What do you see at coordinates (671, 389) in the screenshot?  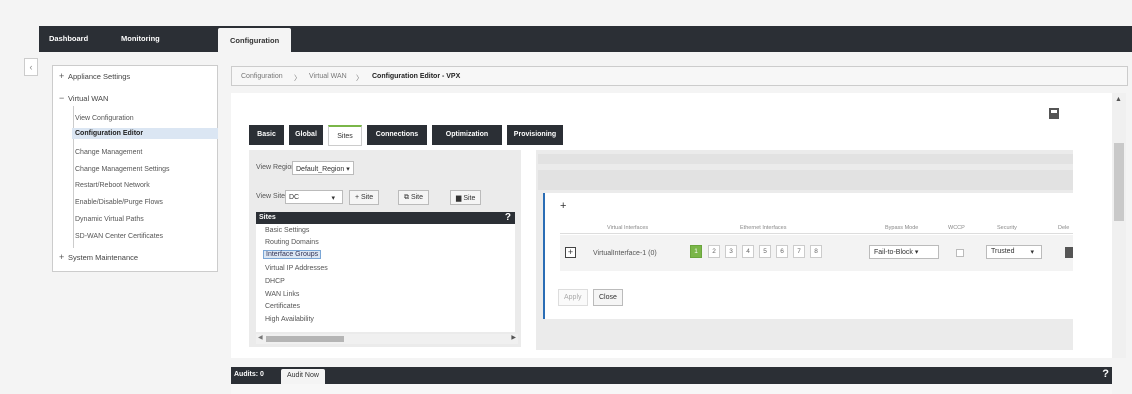 I see `audit-panel` at bounding box center [671, 389].